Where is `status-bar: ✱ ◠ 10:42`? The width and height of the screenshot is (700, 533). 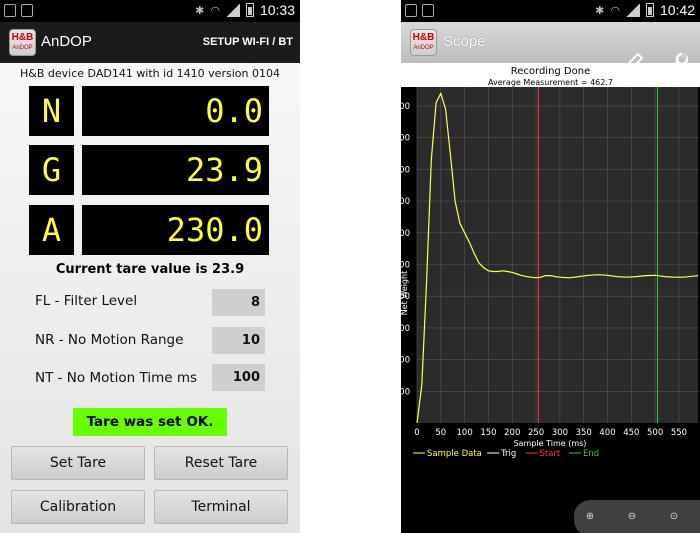
status-bar: ✱ ◠ 10:42 is located at coordinates (550, 11).